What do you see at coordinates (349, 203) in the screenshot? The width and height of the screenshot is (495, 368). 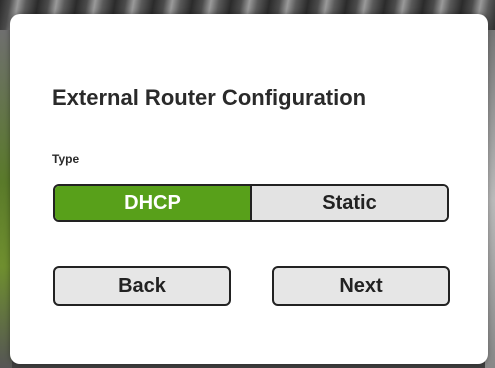 I see `type-option-static: Static` at bounding box center [349, 203].